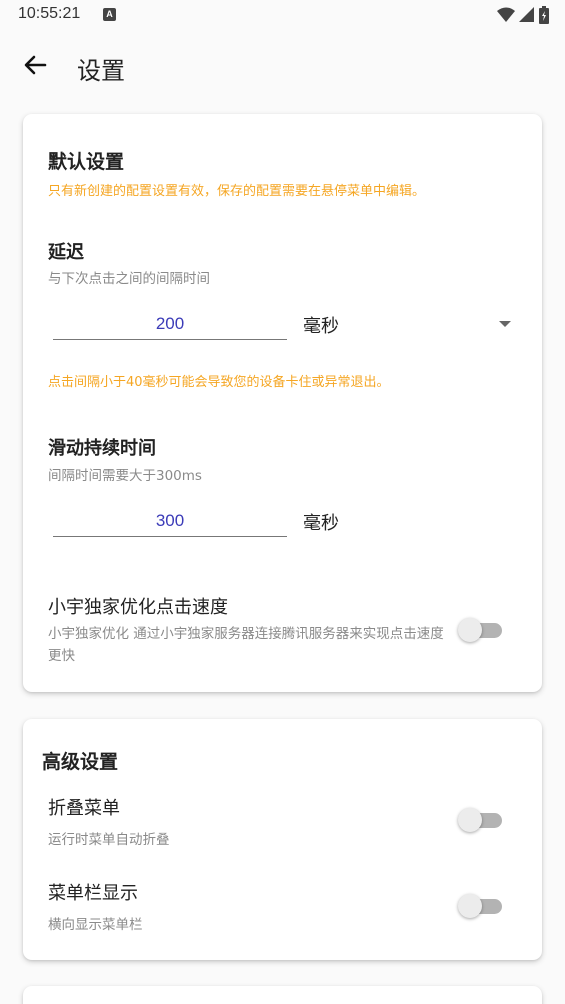 The height and width of the screenshot is (1004, 565). I want to click on optimize-title: 小宇独家优化点击速度, so click(138, 607).